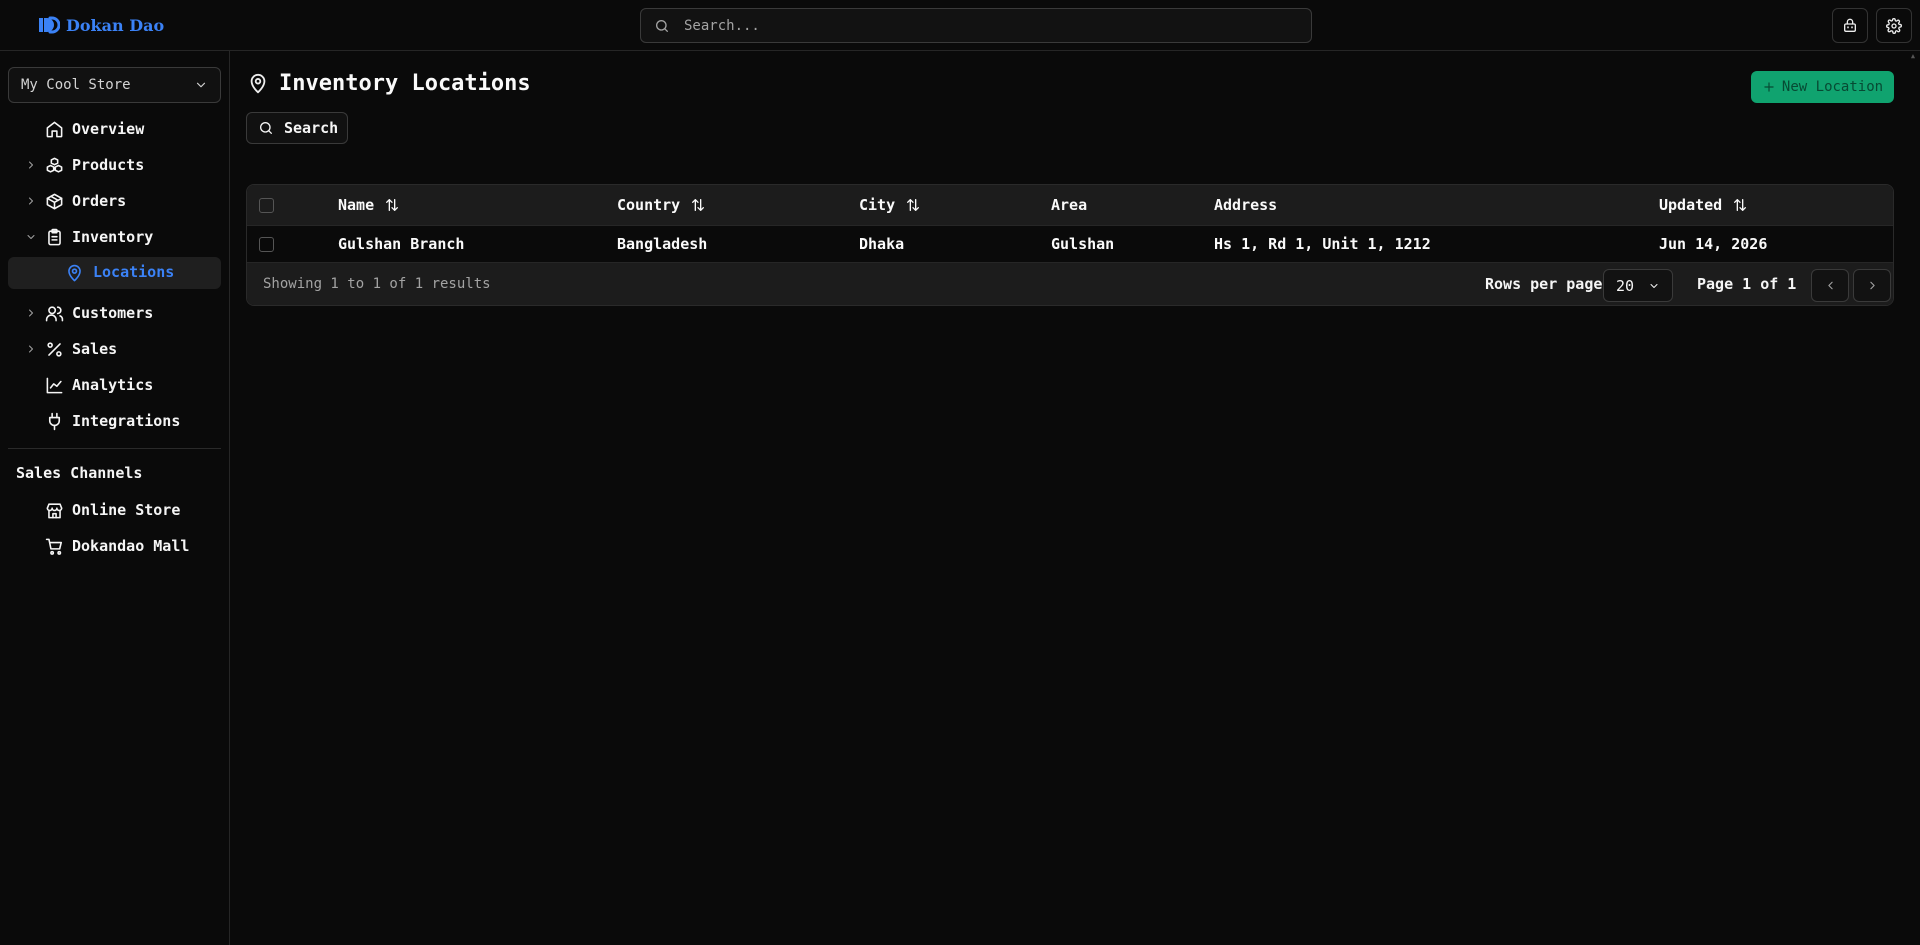 The image size is (1920, 945). Describe the element at coordinates (882, 244) in the screenshot. I see `cell-city: Dhaka` at that location.